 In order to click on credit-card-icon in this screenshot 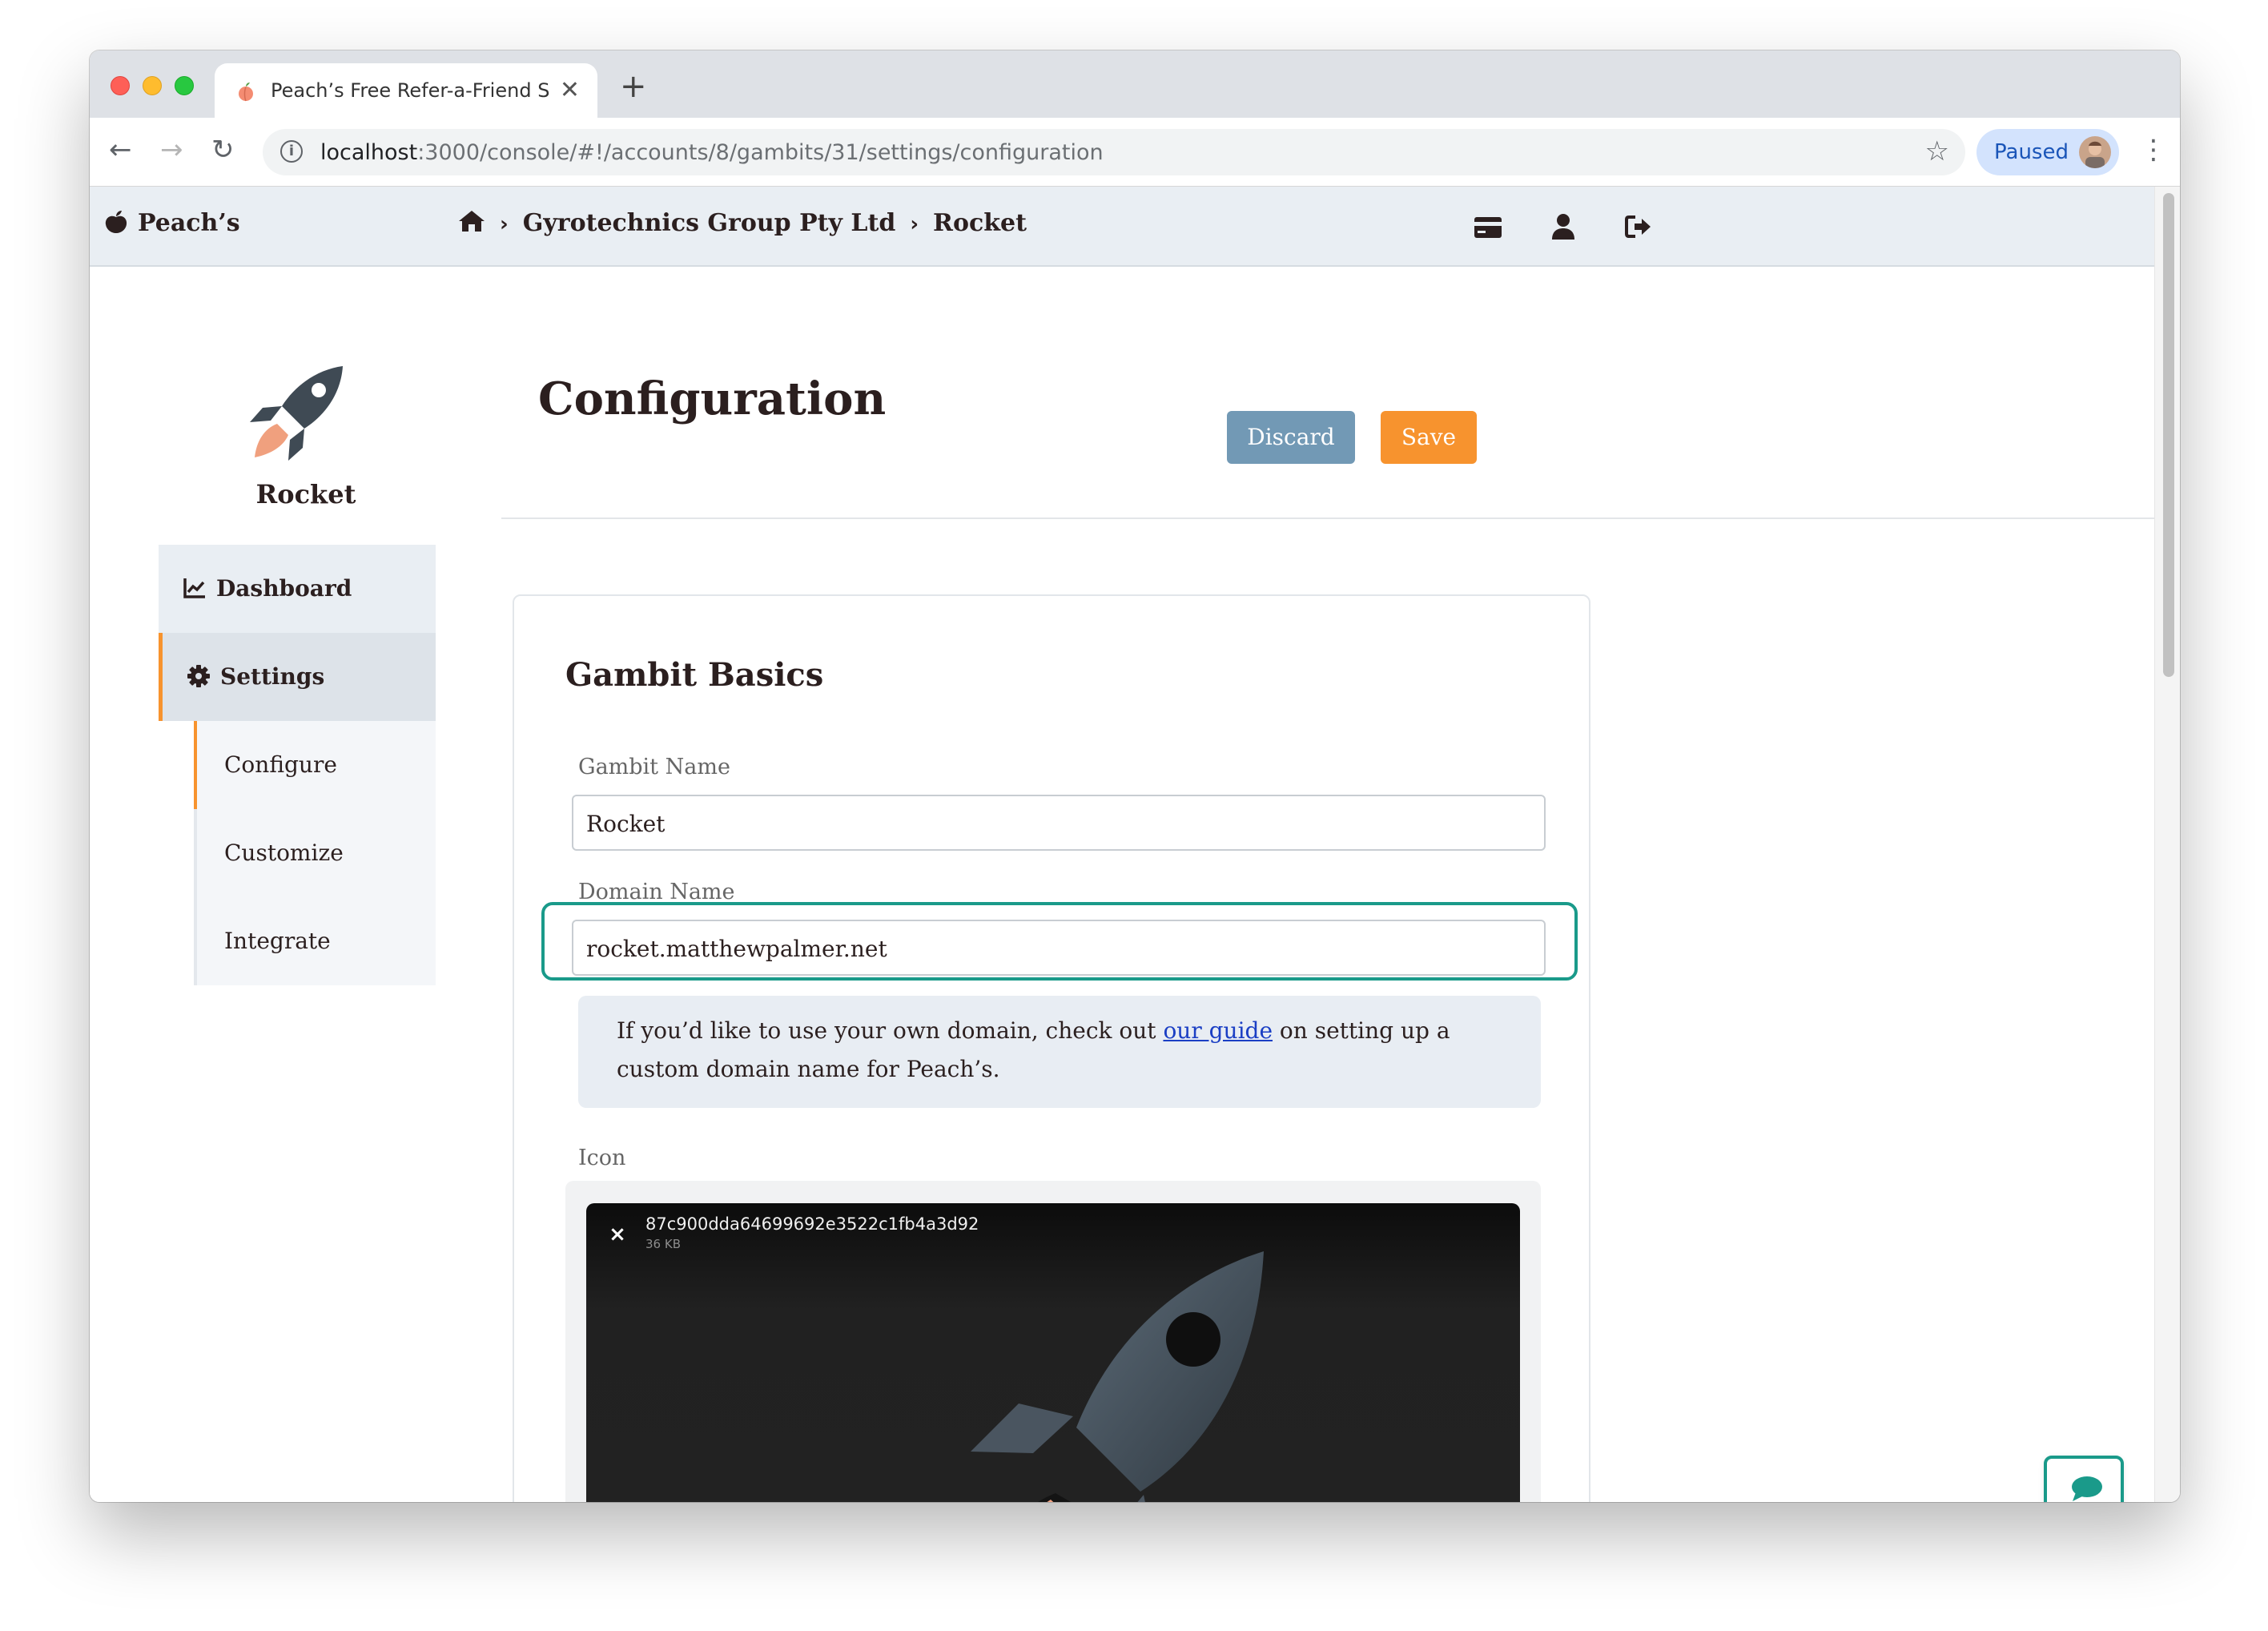, I will do `click(1488, 227)`.